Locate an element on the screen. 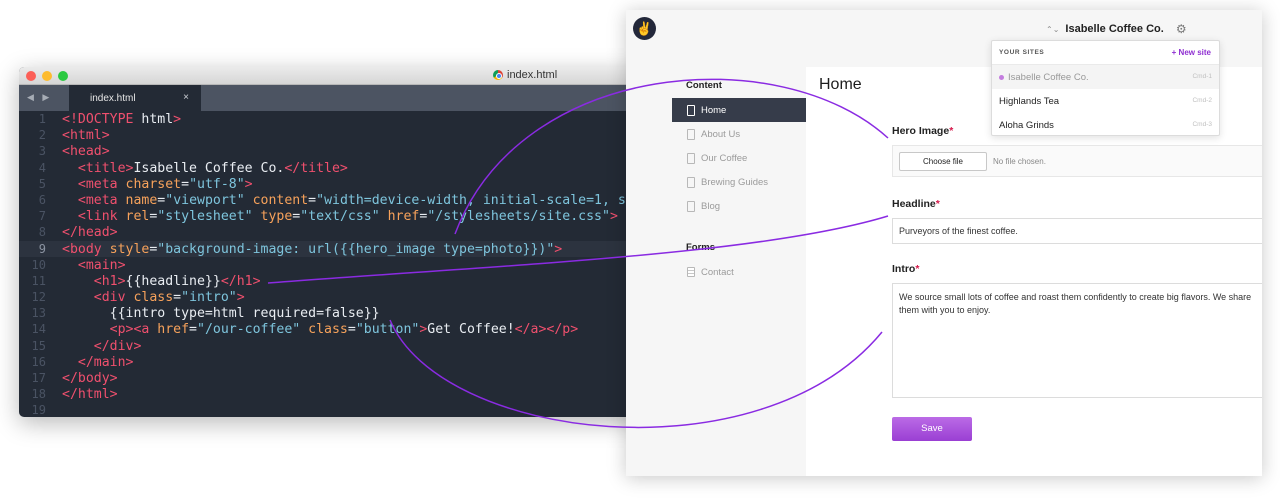 Image resolution: width=1280 pixels, height=502 pixels. code-token: <h1> is located at coordinates (94, 281).